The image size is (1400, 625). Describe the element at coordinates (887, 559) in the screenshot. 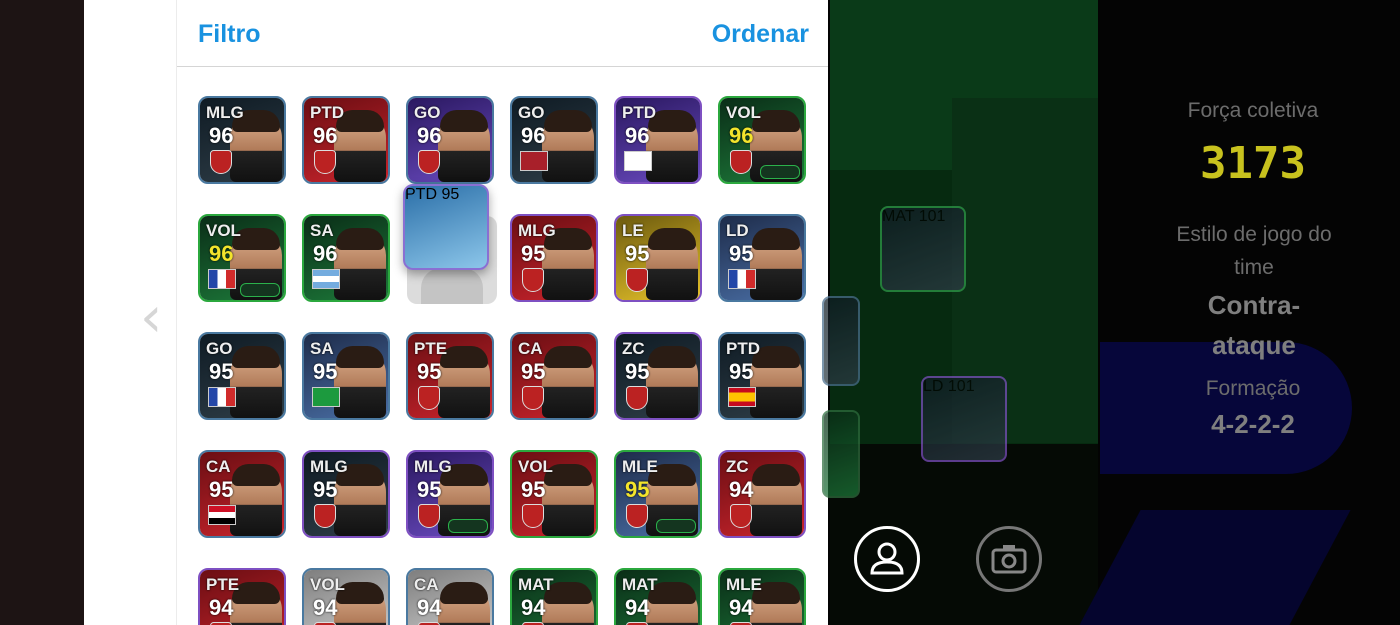

I see `player-view-button` at that location.